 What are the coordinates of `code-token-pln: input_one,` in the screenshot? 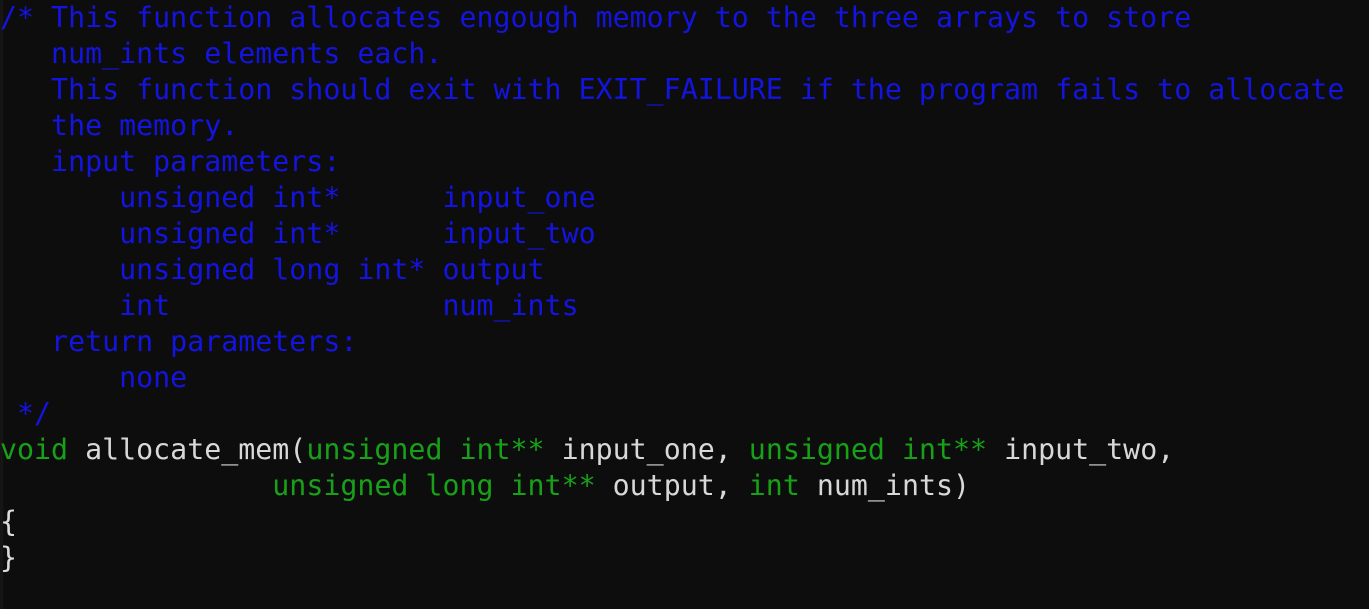 It's located at (646, 449).